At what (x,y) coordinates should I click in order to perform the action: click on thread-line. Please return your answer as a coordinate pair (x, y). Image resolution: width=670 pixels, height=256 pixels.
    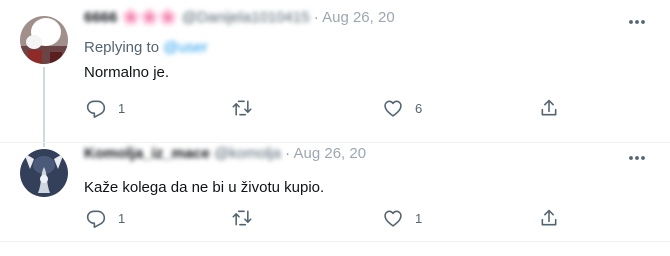
    Looking at the image, I should click on (44, 107).